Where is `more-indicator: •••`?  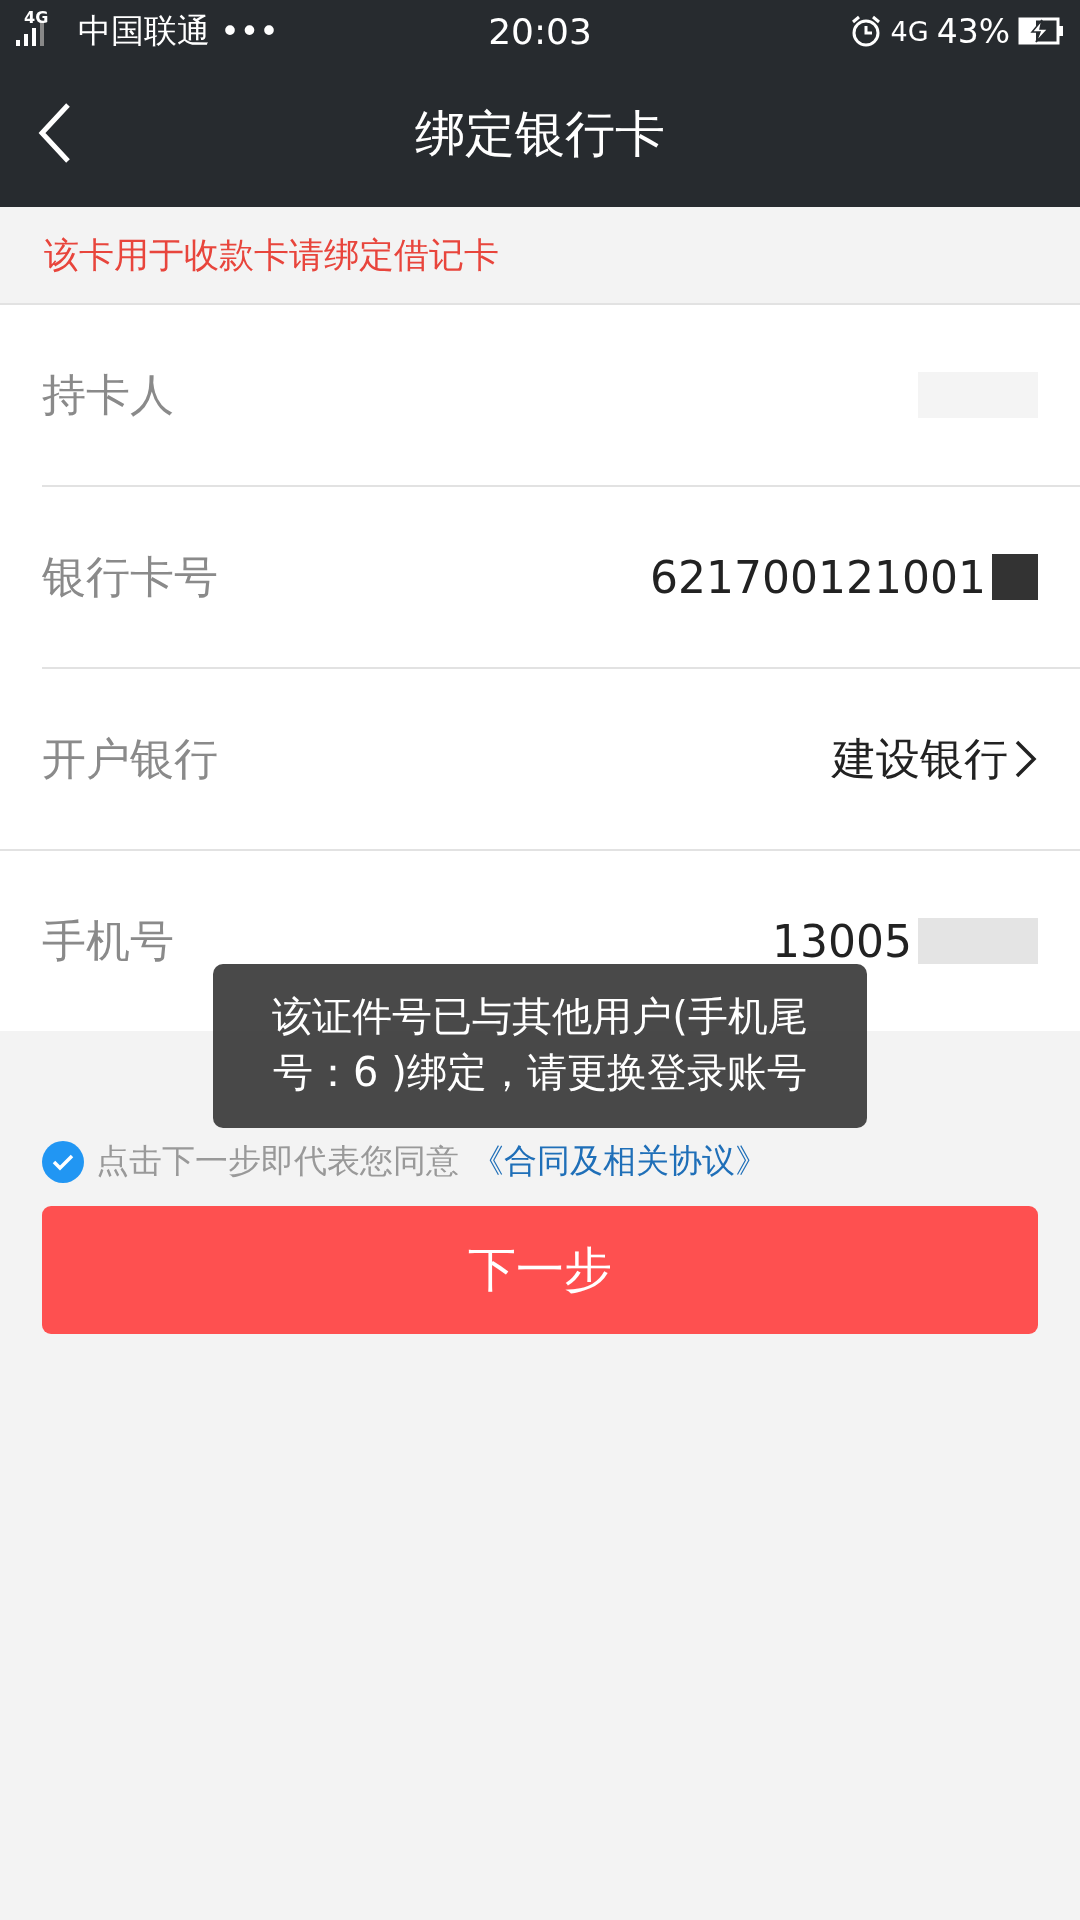 more-indicator: ••• is located at coordinates (249, 31).